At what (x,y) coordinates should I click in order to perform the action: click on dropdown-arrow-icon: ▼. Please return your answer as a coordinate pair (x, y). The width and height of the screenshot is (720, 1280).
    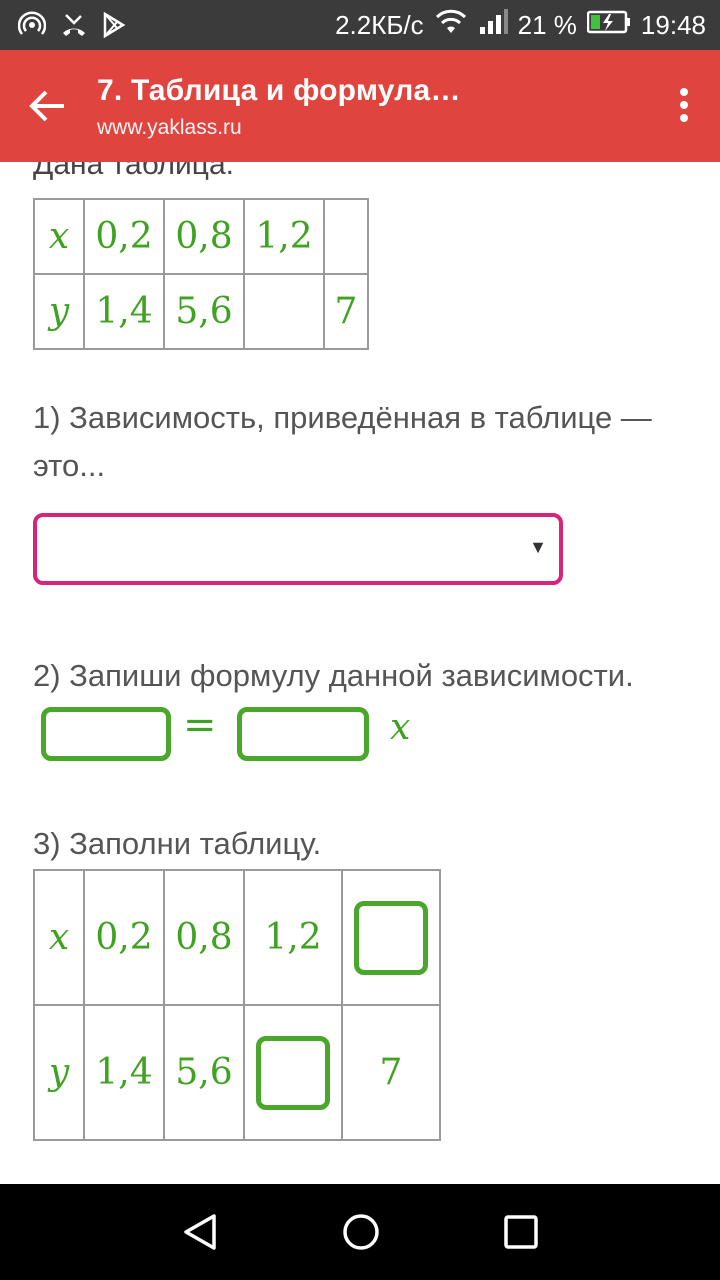
    Looking at the image, I should click on (538, 547).